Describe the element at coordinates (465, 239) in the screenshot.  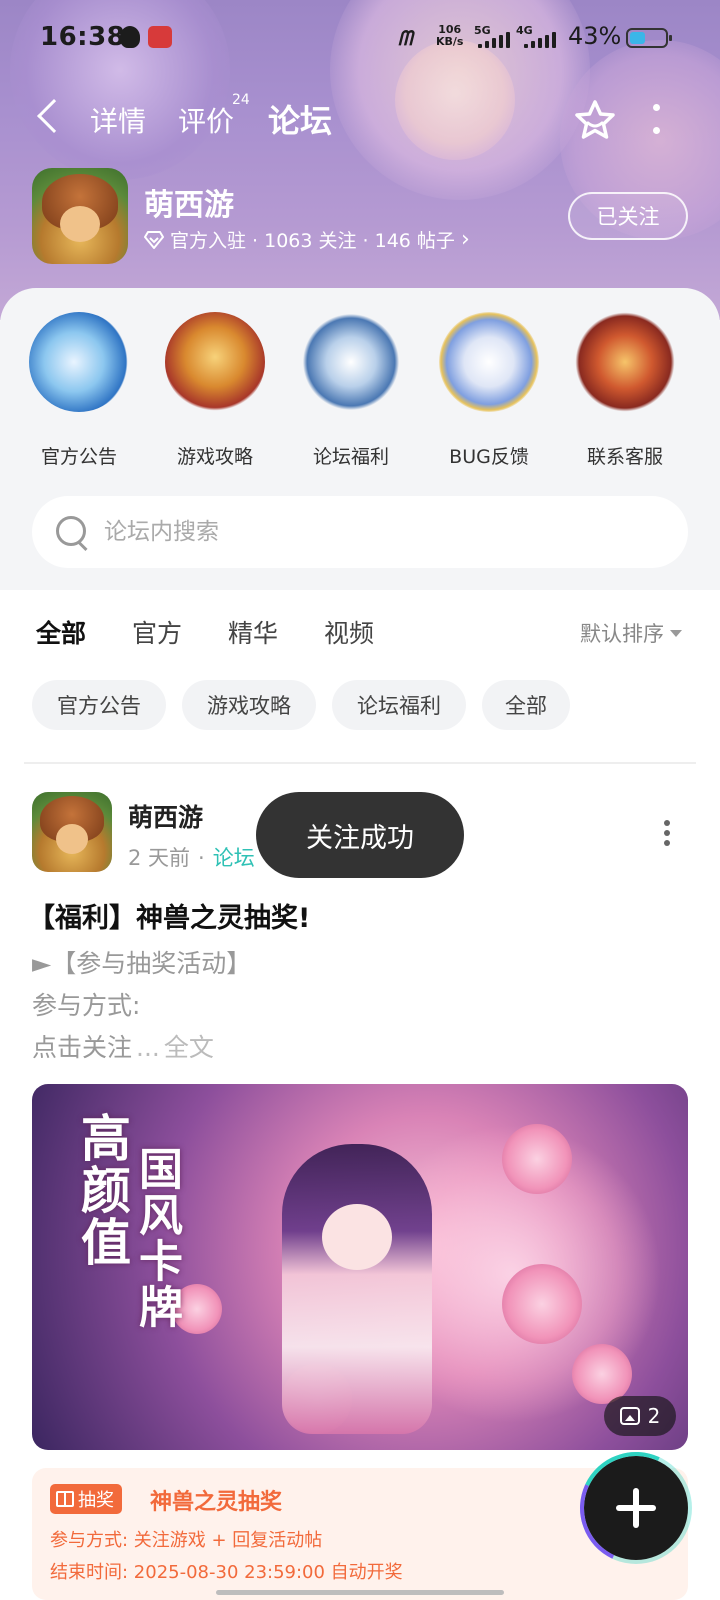
I see `chevron-right-icon: ›` at that location.